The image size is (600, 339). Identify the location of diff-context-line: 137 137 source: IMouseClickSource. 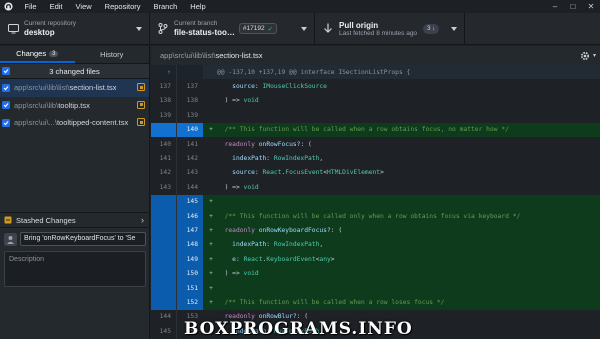
(375, 86).